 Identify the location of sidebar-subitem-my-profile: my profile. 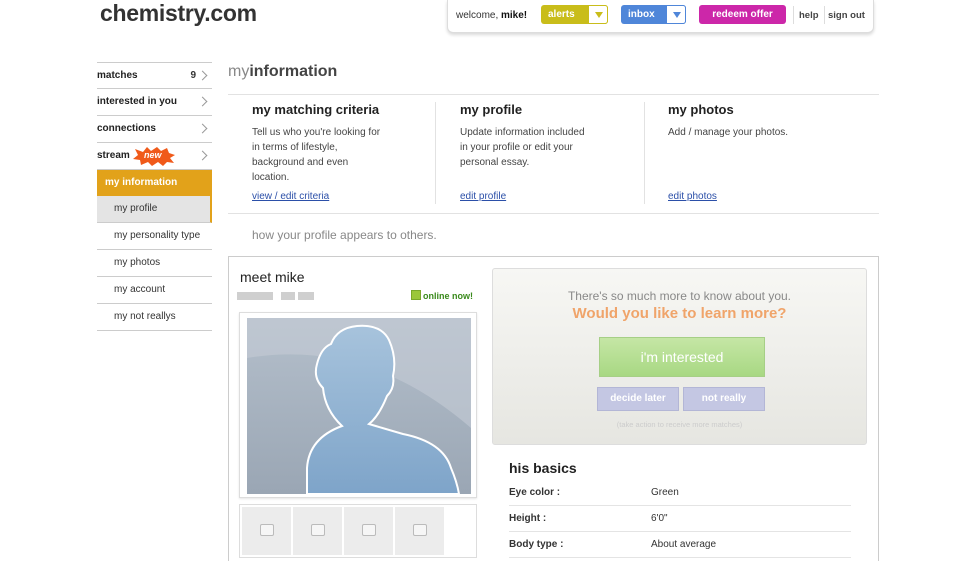
(154, 209).